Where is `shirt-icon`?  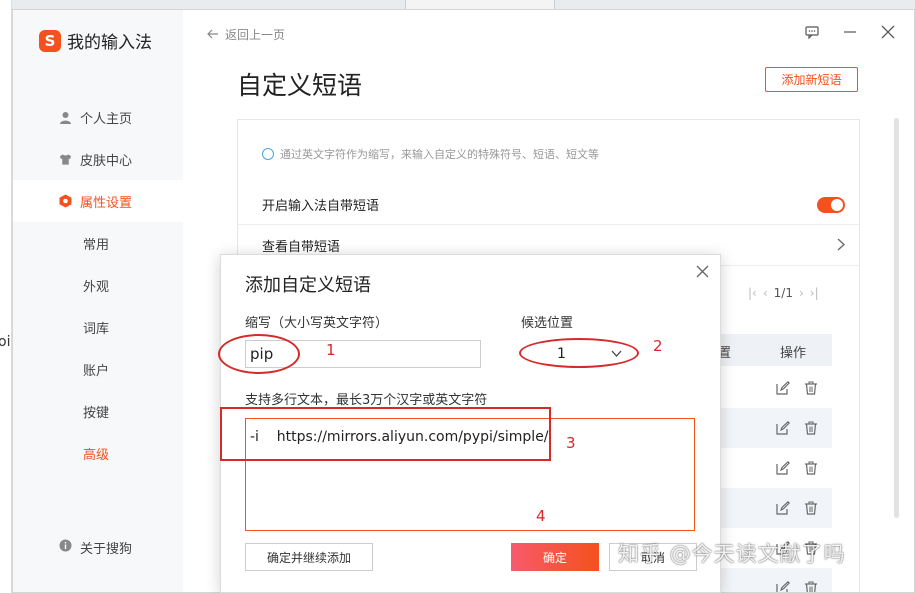
shirt-icon is located at coordinates (65, 159).